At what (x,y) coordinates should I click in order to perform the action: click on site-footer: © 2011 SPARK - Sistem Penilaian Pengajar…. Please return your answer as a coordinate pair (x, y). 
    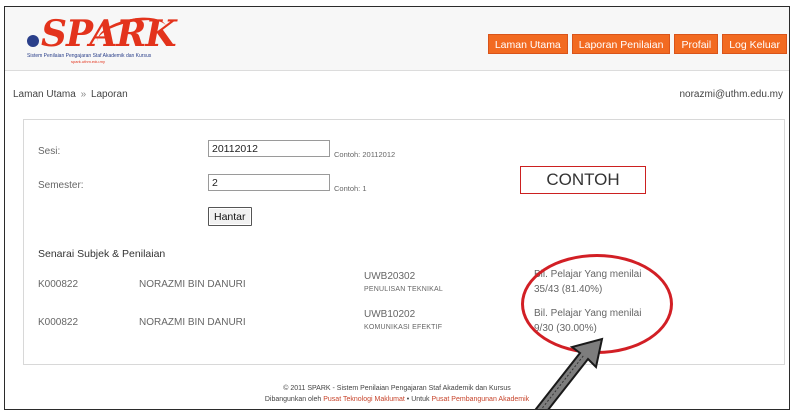
    Looking at the image, I should click on (397, 394).